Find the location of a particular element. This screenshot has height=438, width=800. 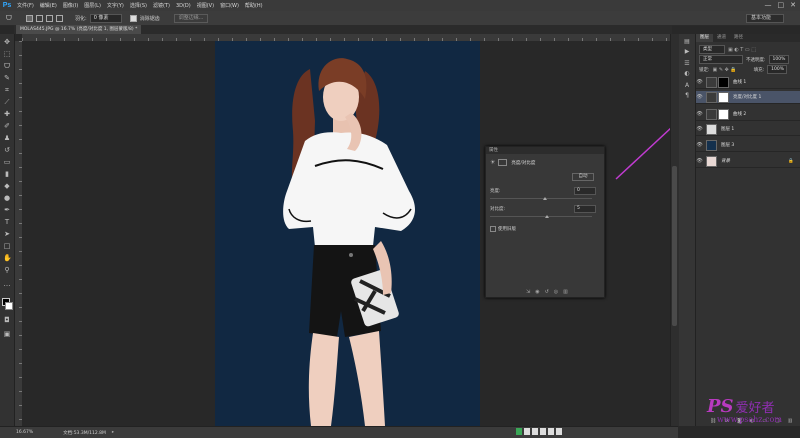

contrast-value: 5 is located at coordinates (585, 209).